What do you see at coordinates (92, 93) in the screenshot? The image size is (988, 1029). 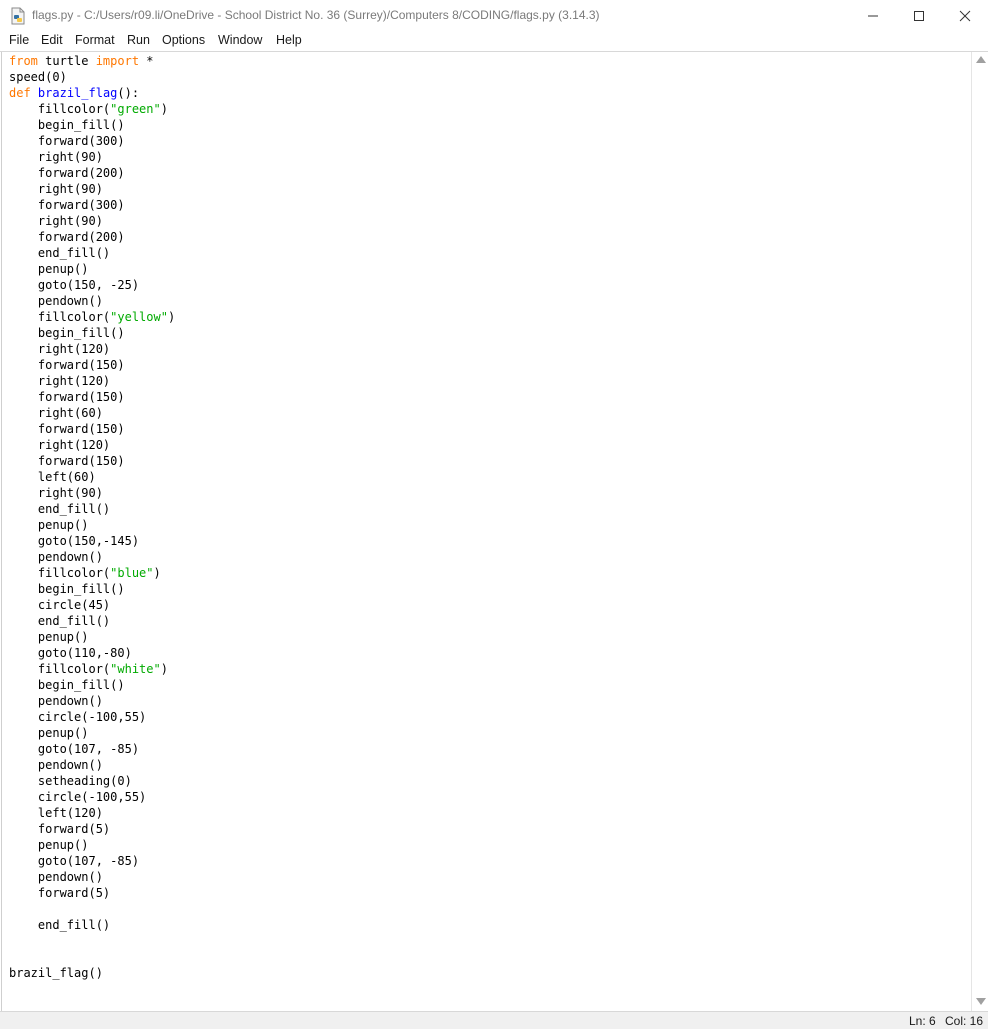 I see `code-line: def brazil_flag():` at bounding box center [92, 93].